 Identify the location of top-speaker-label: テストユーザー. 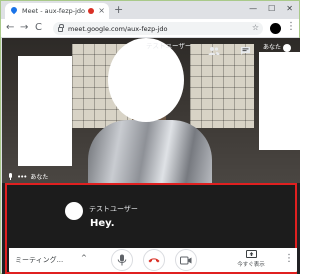
(169, 46).